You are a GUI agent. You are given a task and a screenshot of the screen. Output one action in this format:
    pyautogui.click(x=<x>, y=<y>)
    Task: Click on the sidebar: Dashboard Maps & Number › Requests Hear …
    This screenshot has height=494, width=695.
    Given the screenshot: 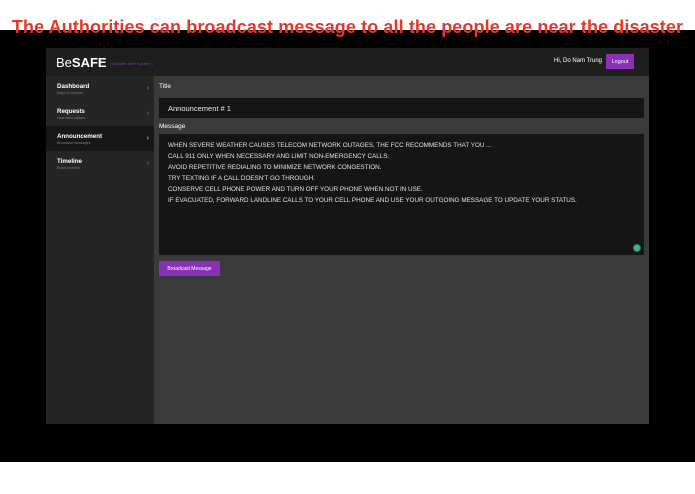 What is the action you would take?
    pyautogui.click(x=100, y=250)
    